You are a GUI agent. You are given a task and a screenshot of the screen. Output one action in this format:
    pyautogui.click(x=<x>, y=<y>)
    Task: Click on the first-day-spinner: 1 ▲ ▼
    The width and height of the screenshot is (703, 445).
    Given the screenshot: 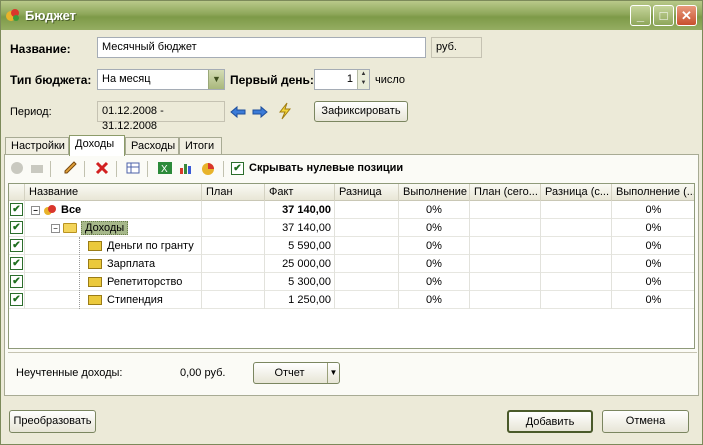 What is the action you would take?
    pyautogui.click(x=342, y=79)
    